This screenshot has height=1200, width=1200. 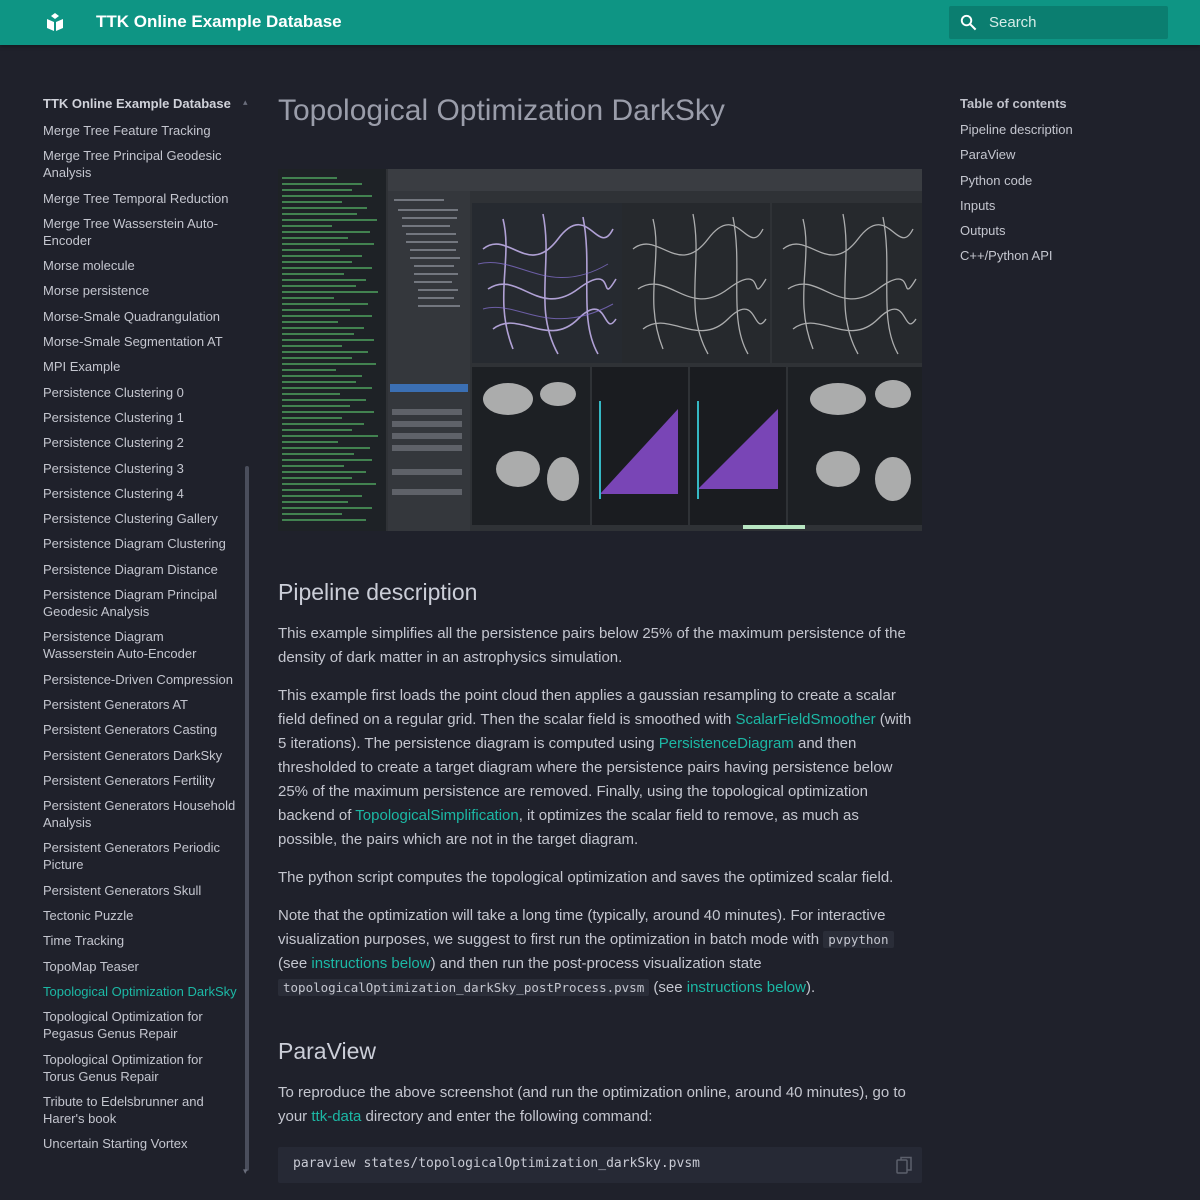 What do you see at coordinates (1013, 103) in the screenshot?
I see `toc-title: Table of contents` at bounding box center [1013, 103].